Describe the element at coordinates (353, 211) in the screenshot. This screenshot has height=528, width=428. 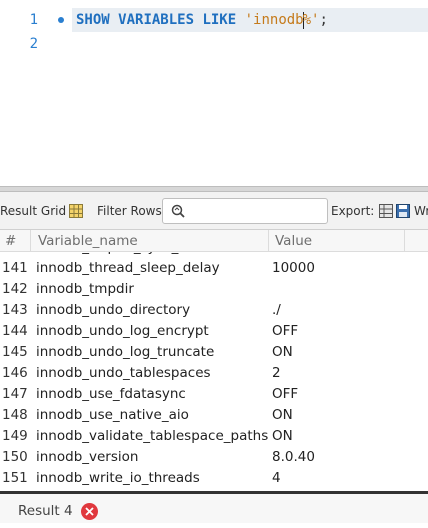
I see `export-label: Export:` at that location.